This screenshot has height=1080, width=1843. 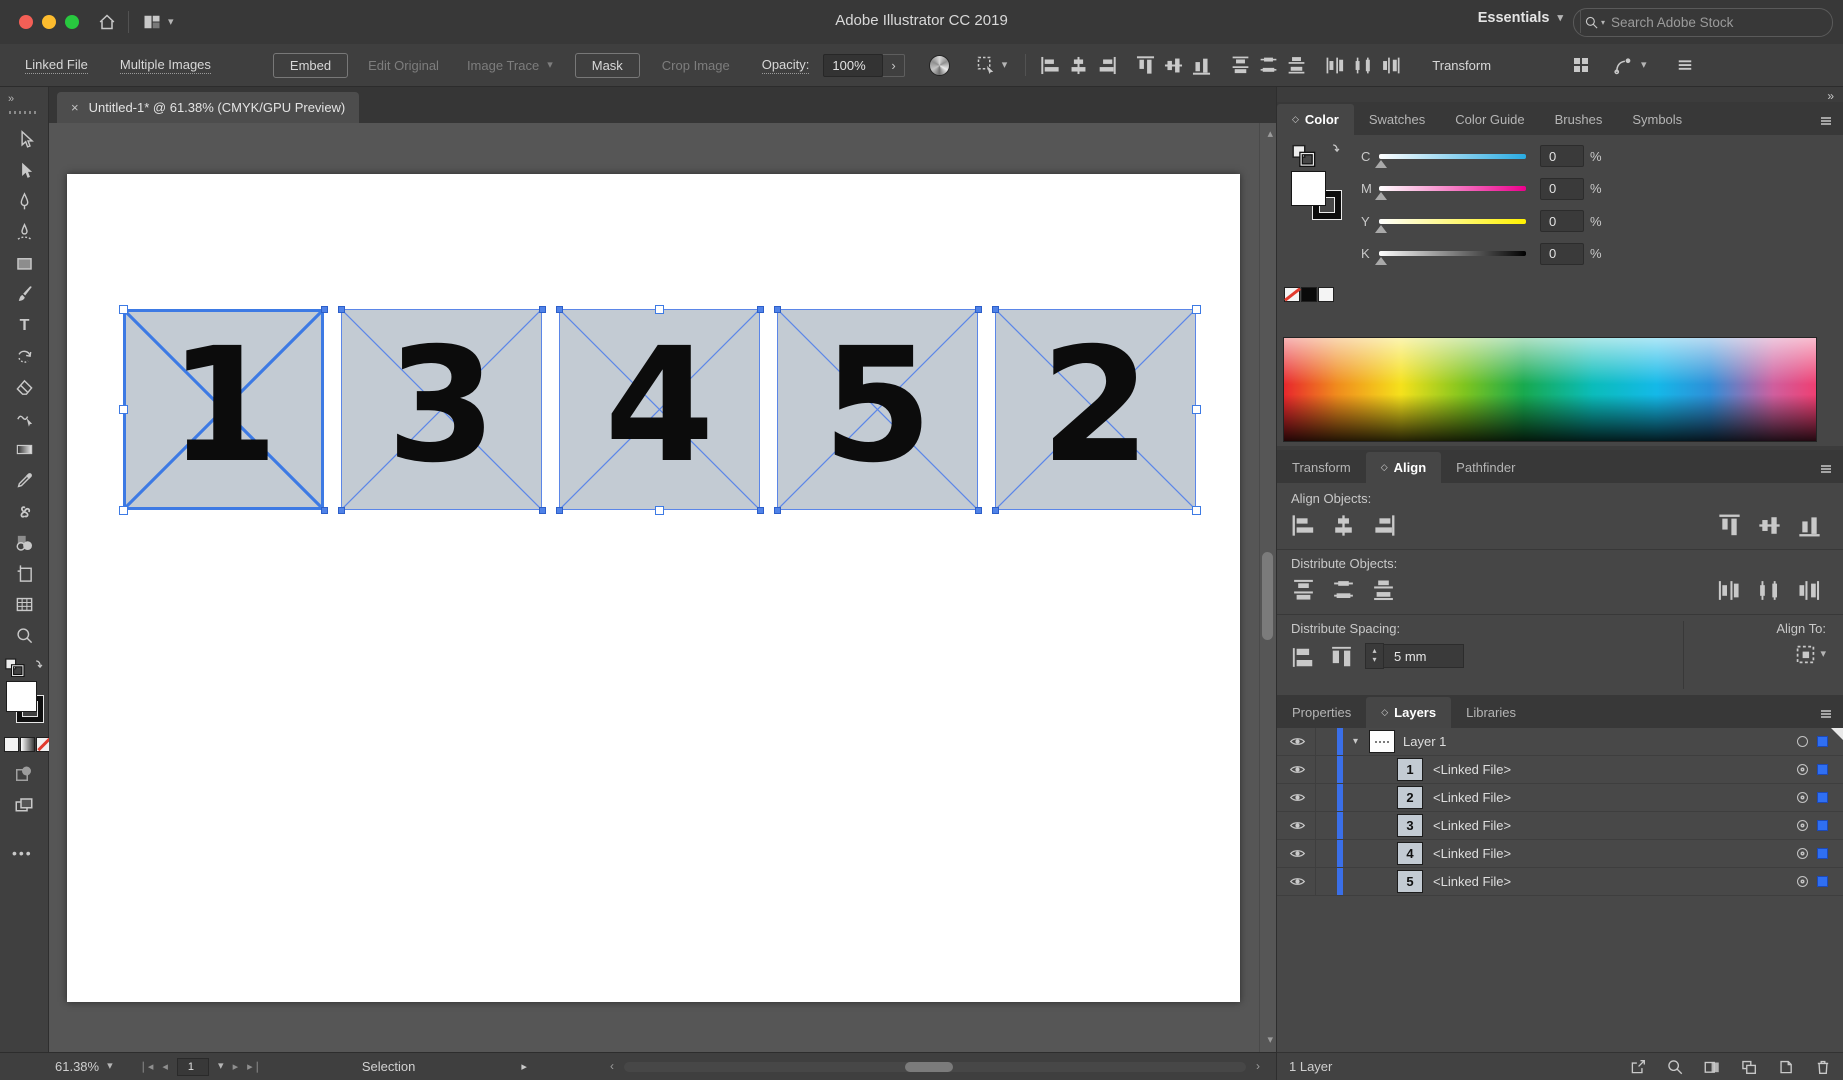 What do you see at coordinates (24, 418) in the screenshot?
I see `shaper-tool` at bounding box center [24, 418].